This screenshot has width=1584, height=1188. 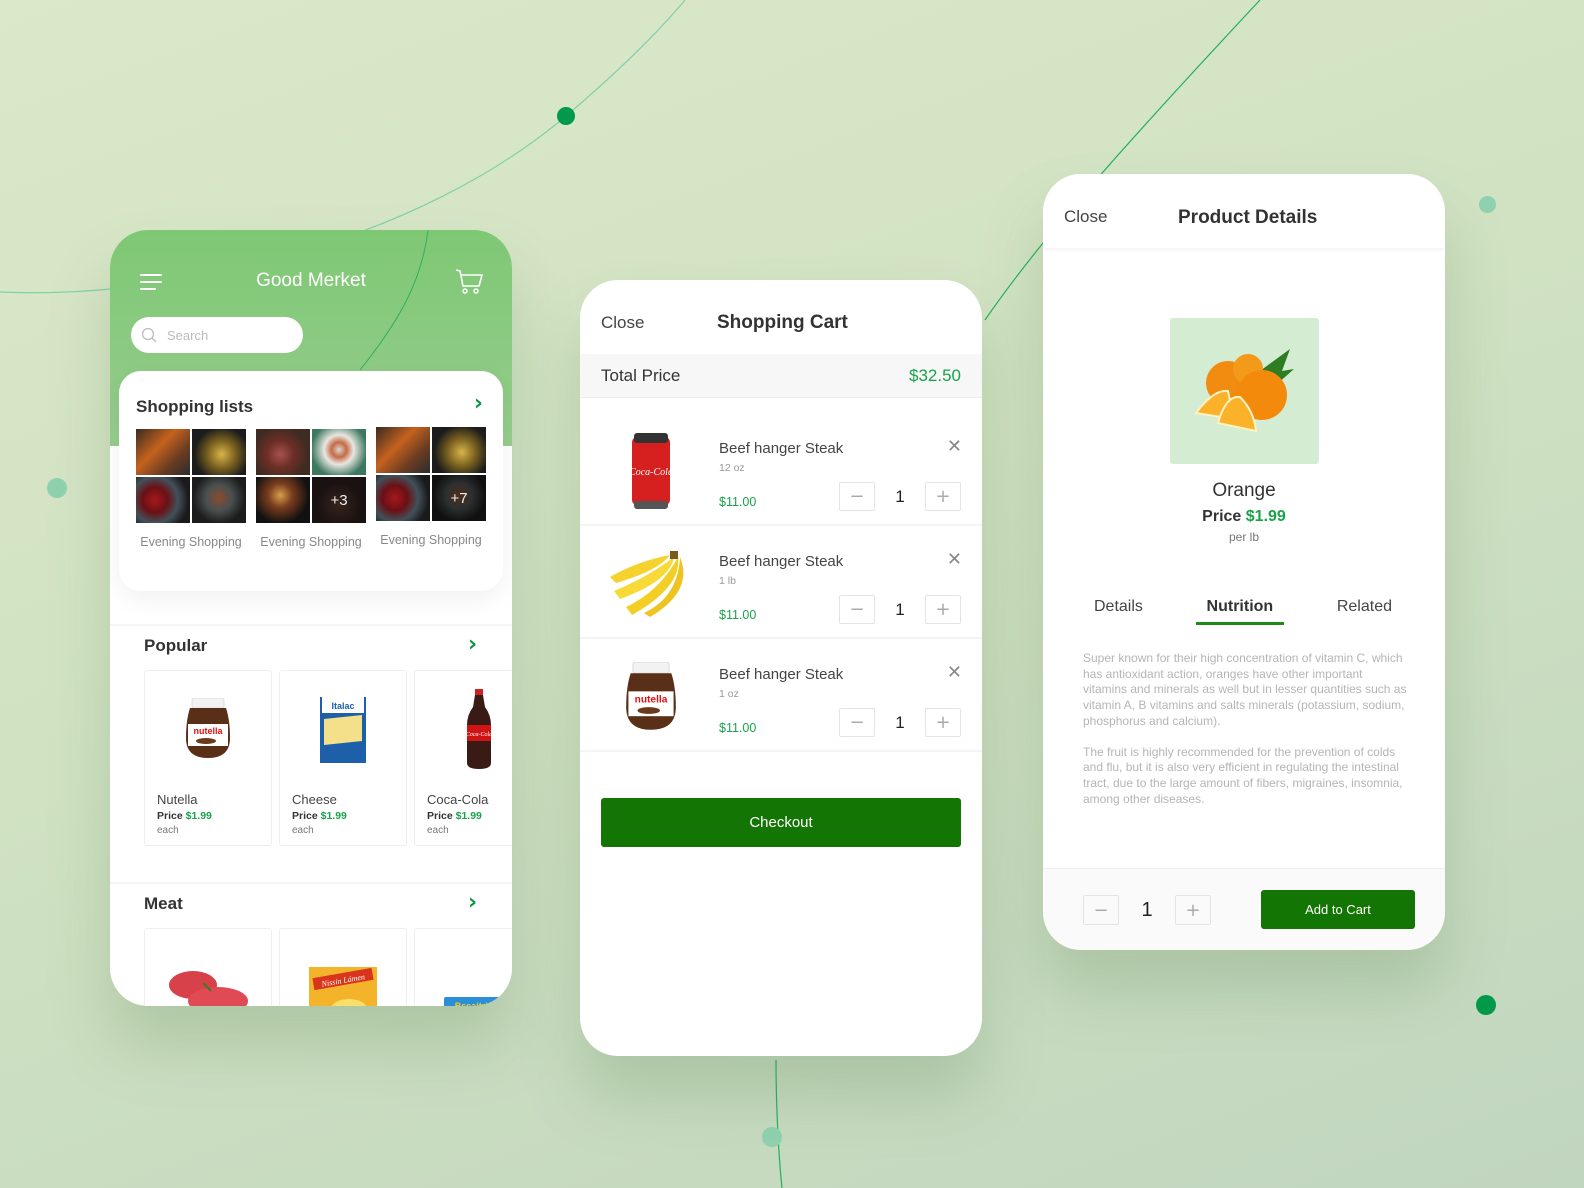 I want to click on apples-bowl-image: +7, so click(x=459, y=498).